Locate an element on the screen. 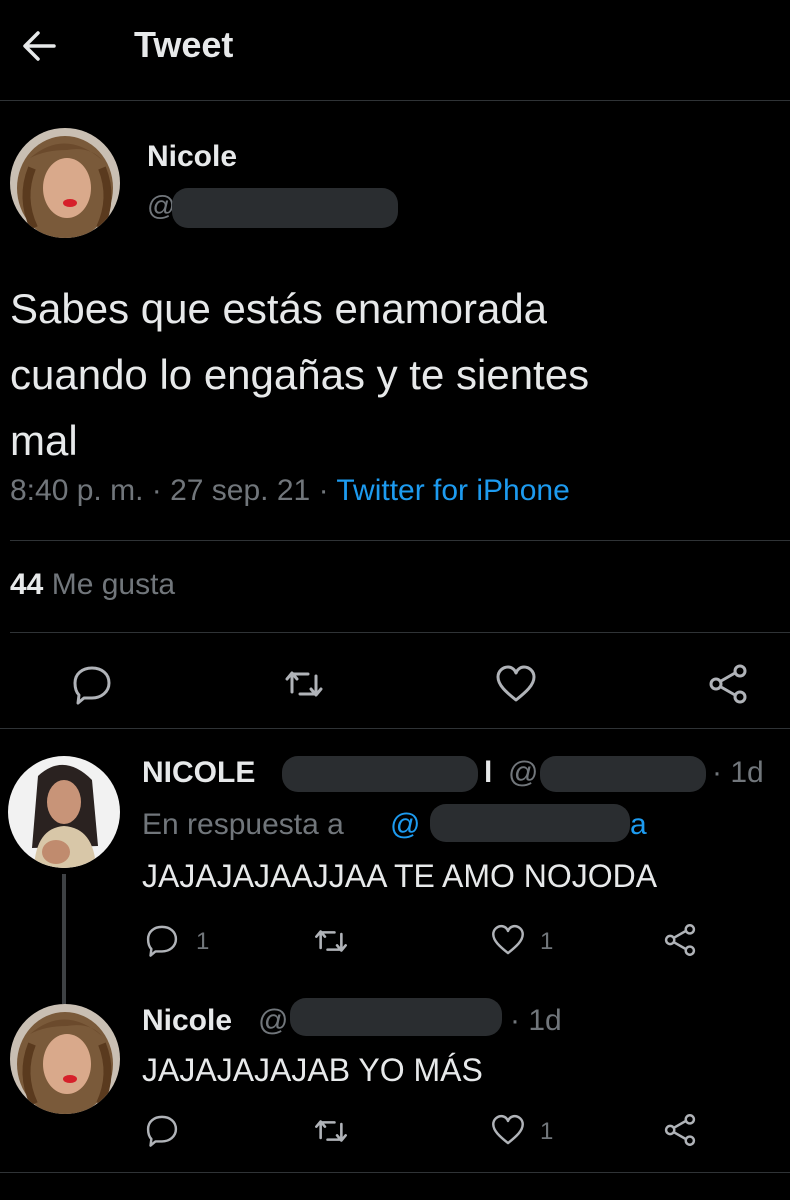 The height and width of the screenshot is (1200, 790). reply-text: JAJAJAJAAJJAA TE AMO NOJODA is located at coordinates (400, 876).